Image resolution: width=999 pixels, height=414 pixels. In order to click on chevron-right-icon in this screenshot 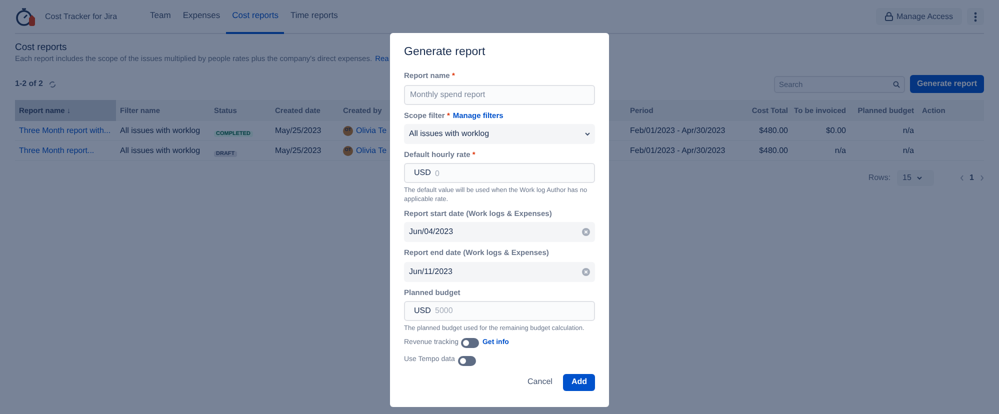, I will do `click(982, 178)`.